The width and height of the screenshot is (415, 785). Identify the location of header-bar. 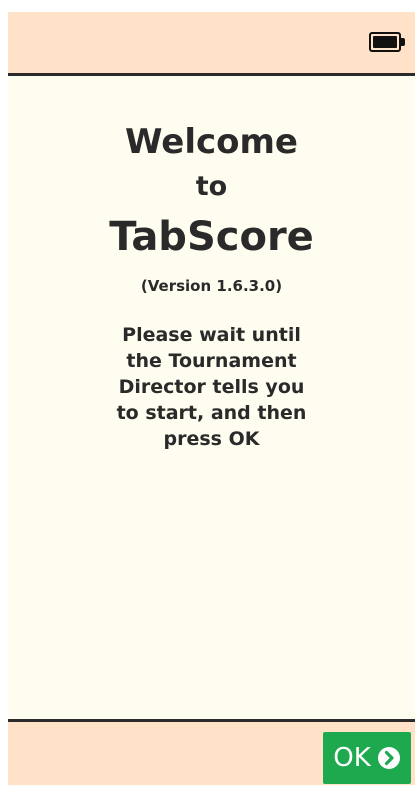
(211, 44).